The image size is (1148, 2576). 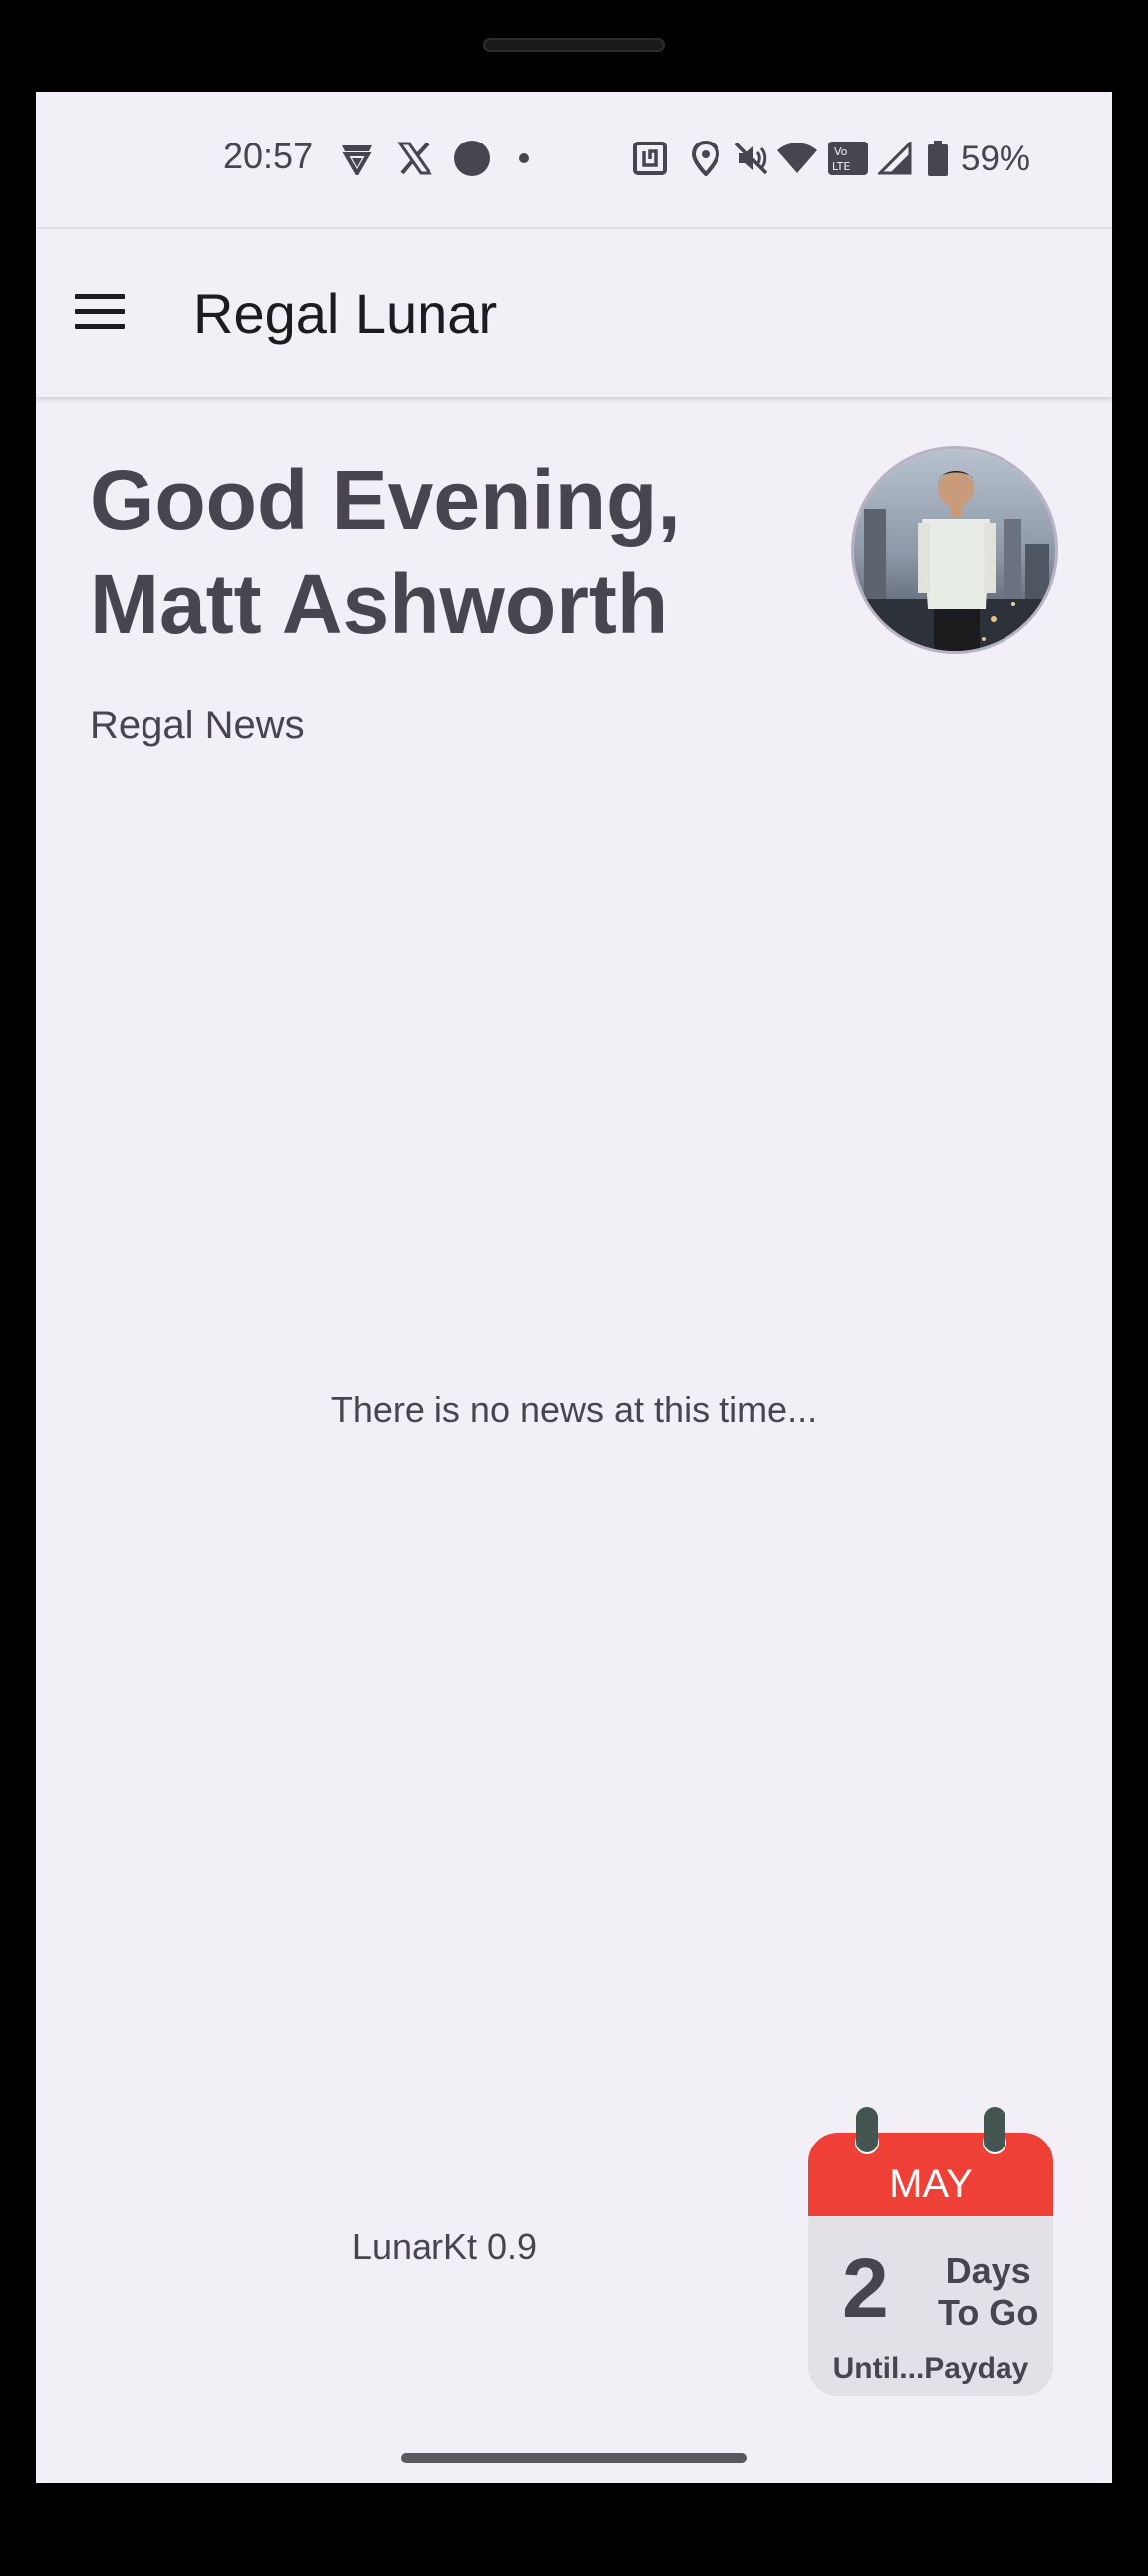 I want to click on x-logo-icon, so click(x=414, y=158).